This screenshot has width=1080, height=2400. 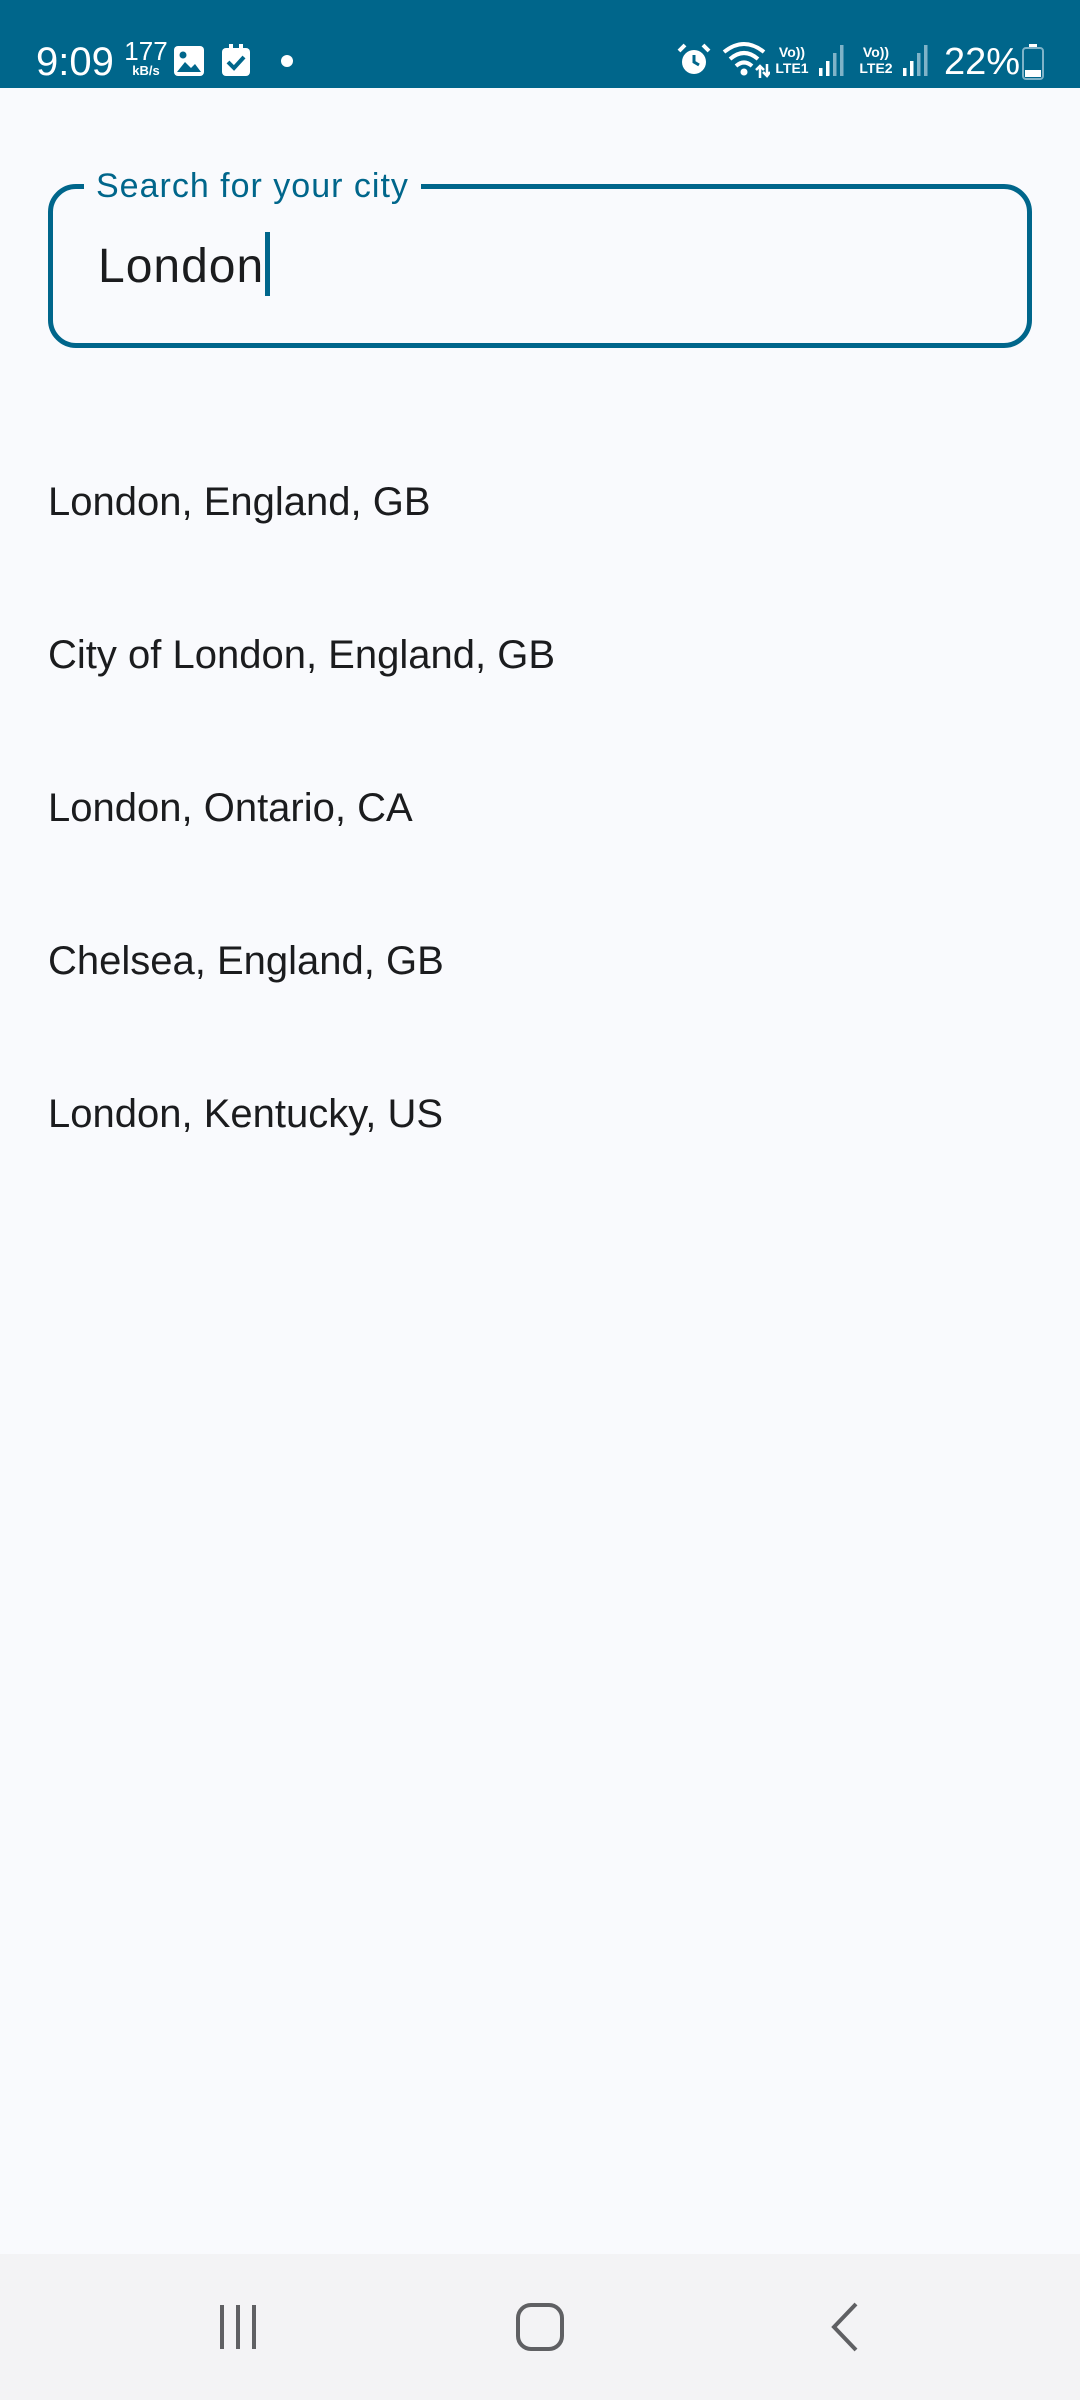 What do you see at coordinates (982, 62) in the screenshot?
I see `battery-percent: 22%` at bounding box center [982, 62].